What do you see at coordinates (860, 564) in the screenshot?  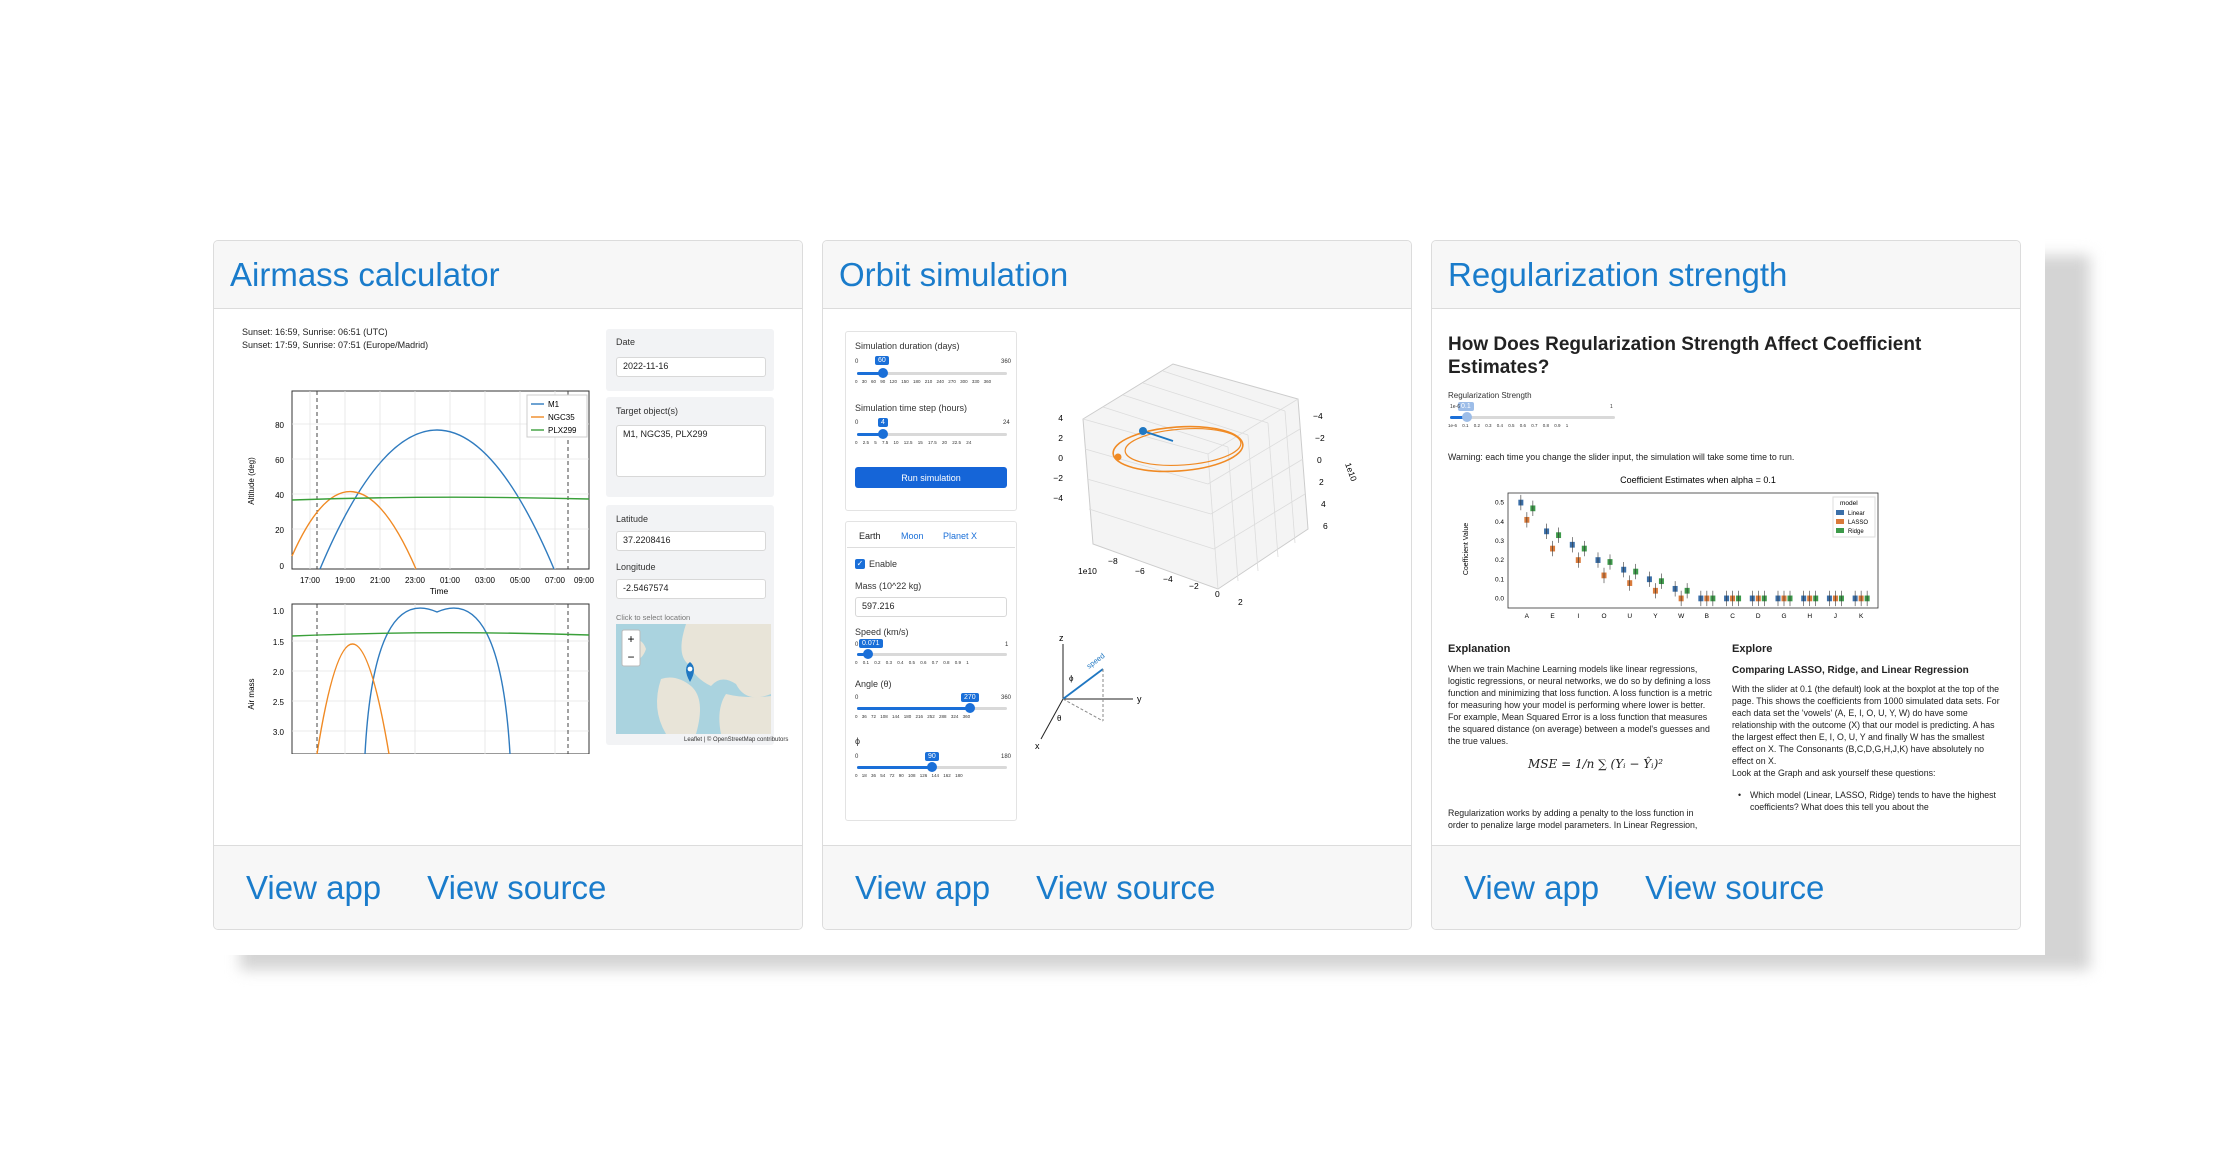 I see `enable-checkbox: ✓` at bounding box center [860, 564].